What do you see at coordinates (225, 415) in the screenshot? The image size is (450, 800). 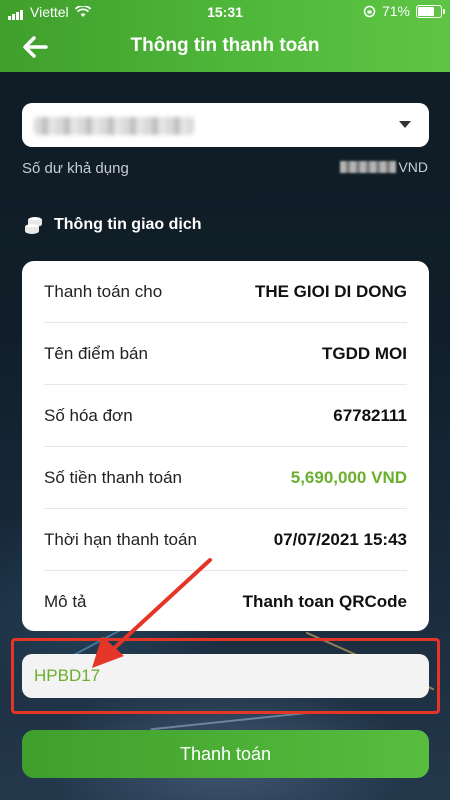 I see `detail-row-invoice: Số hóa đơn 67782111` at bounding box center [225, 415].